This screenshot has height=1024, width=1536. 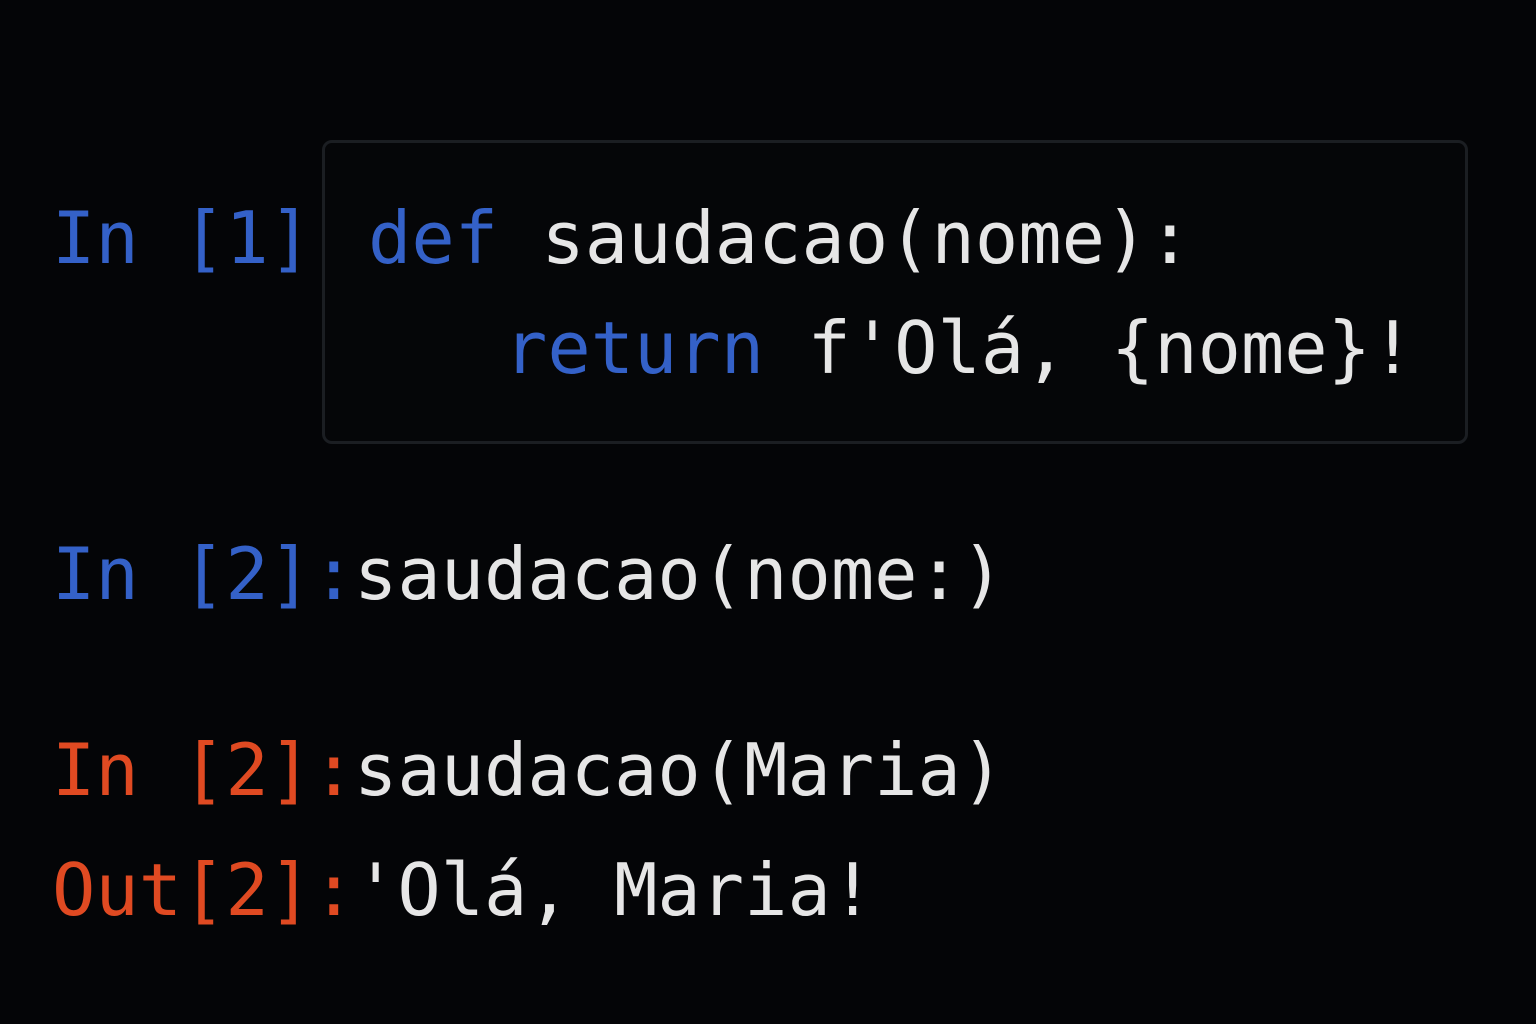 I want to click on cell-3-code: saudacao(Maria), so click(x=679, y=770).